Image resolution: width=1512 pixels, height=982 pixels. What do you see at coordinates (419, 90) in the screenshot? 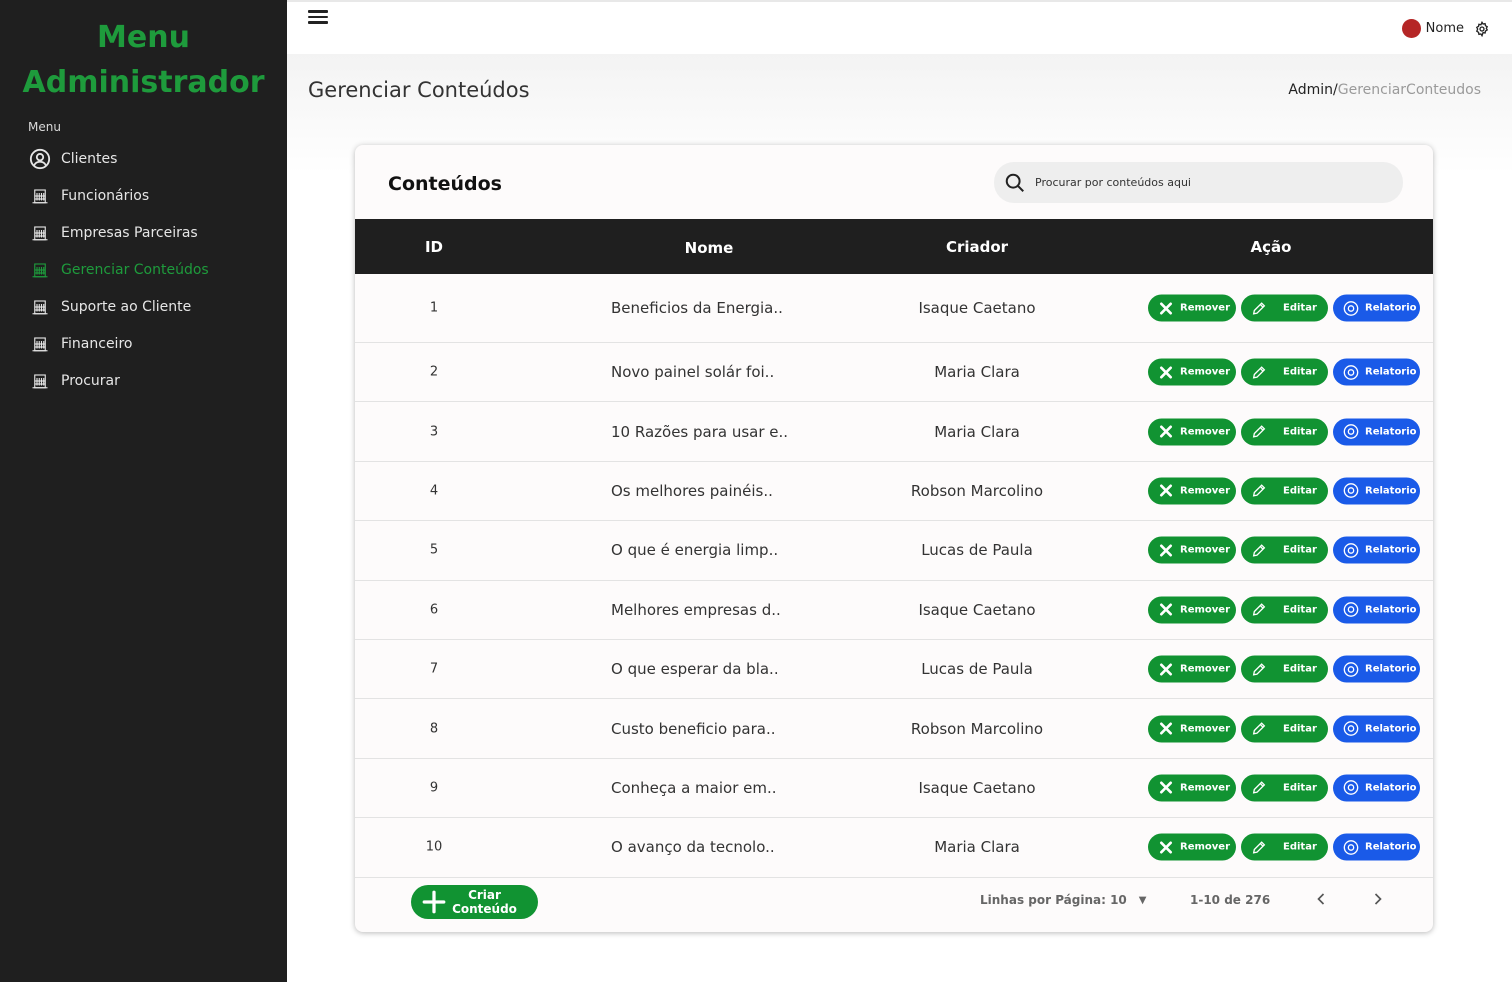
I see `page-title: Gerenciar Conteúdos` at bounding box center [419, 90].